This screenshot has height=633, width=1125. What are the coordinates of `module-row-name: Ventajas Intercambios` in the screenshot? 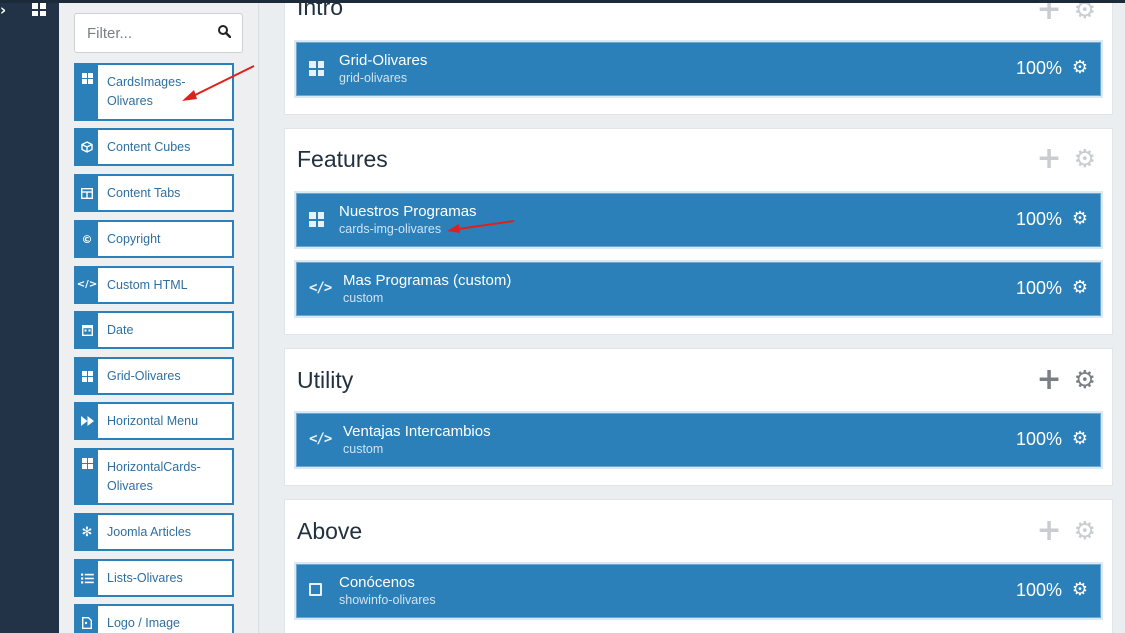 It's located at (417, 431).